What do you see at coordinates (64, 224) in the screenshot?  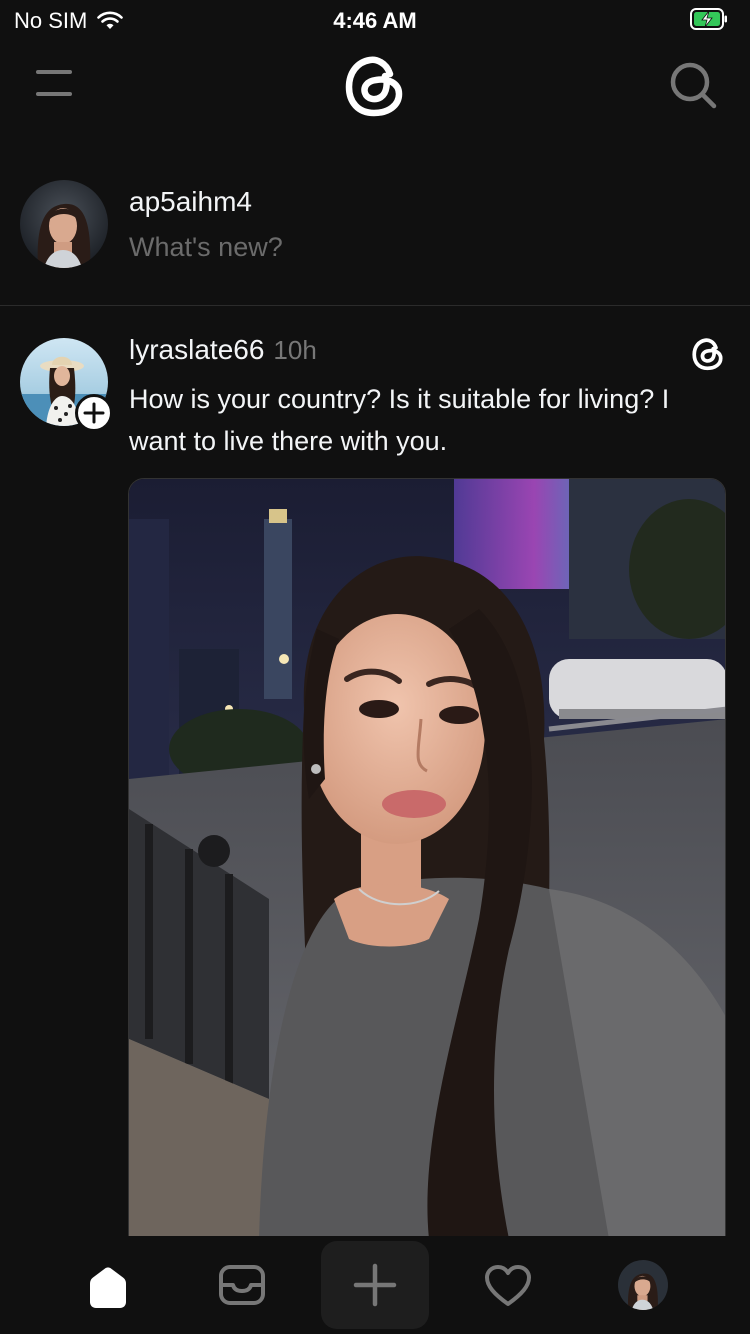 I see `avatar` at bounding box center [64, 224].